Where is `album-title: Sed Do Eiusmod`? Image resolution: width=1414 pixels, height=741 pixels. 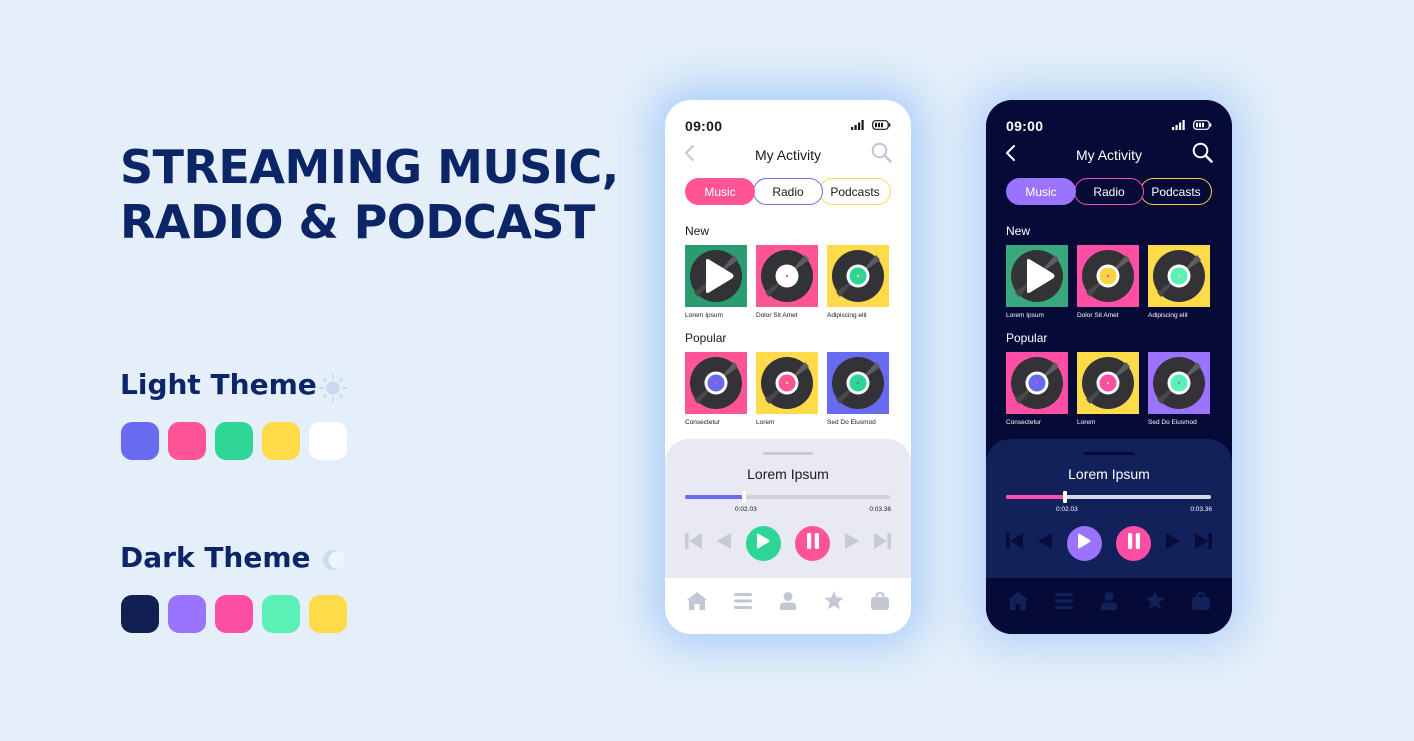
album-title: Sed Do Eiusmod is located at coordinates (1172, 422).